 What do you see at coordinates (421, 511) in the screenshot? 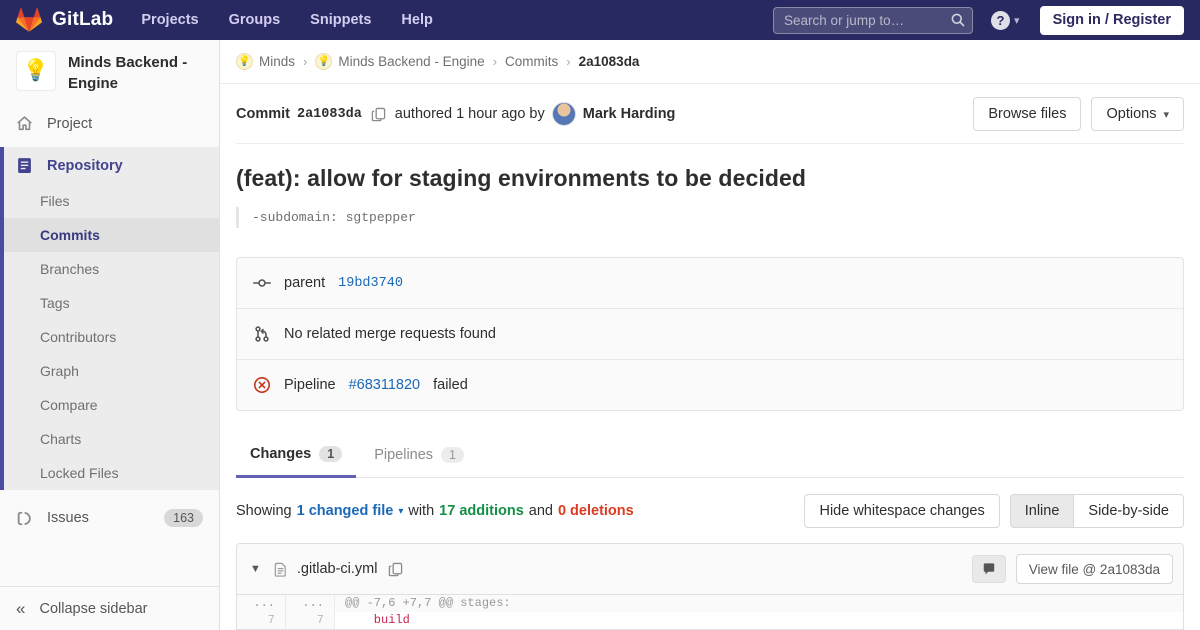
I see `with-label: with` at bounding box center [421, 511].